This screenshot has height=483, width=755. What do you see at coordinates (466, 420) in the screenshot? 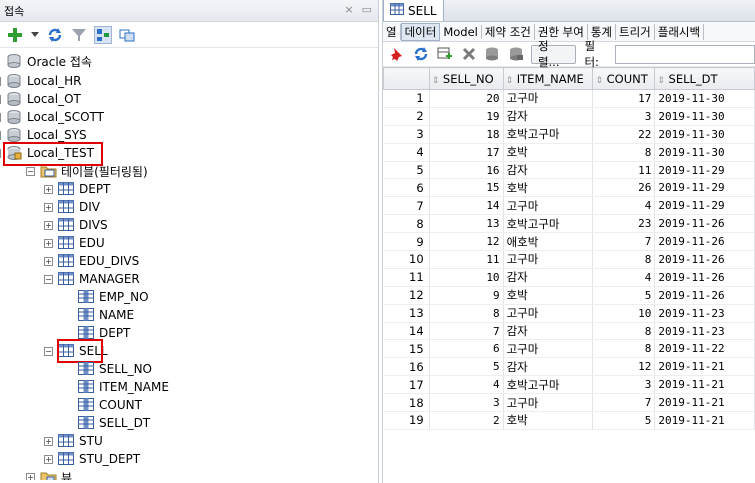
I see `cell-sell-no: 2` at bounding box center [466, 420].